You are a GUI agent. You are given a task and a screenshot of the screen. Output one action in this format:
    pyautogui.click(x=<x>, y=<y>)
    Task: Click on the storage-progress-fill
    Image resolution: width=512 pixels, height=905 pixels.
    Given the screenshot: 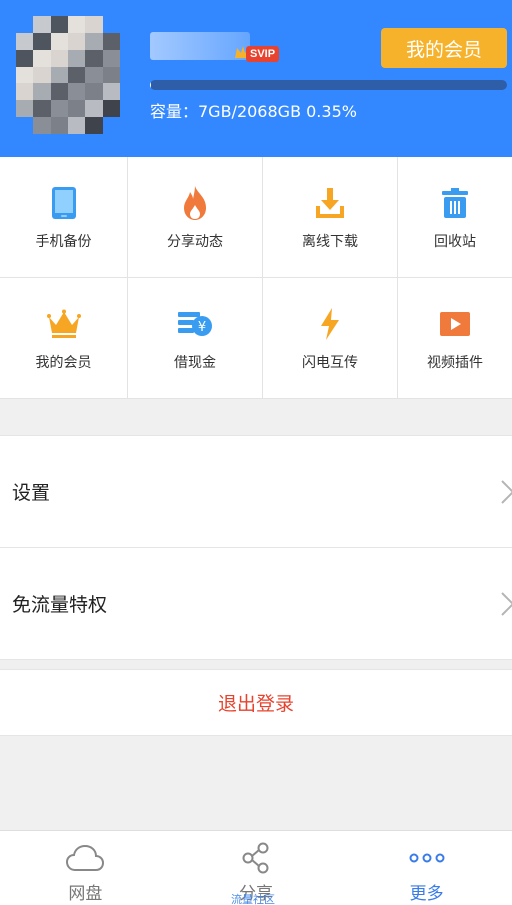 What is the action you would take?
    pyautogui.click(x=151, y=85)
    